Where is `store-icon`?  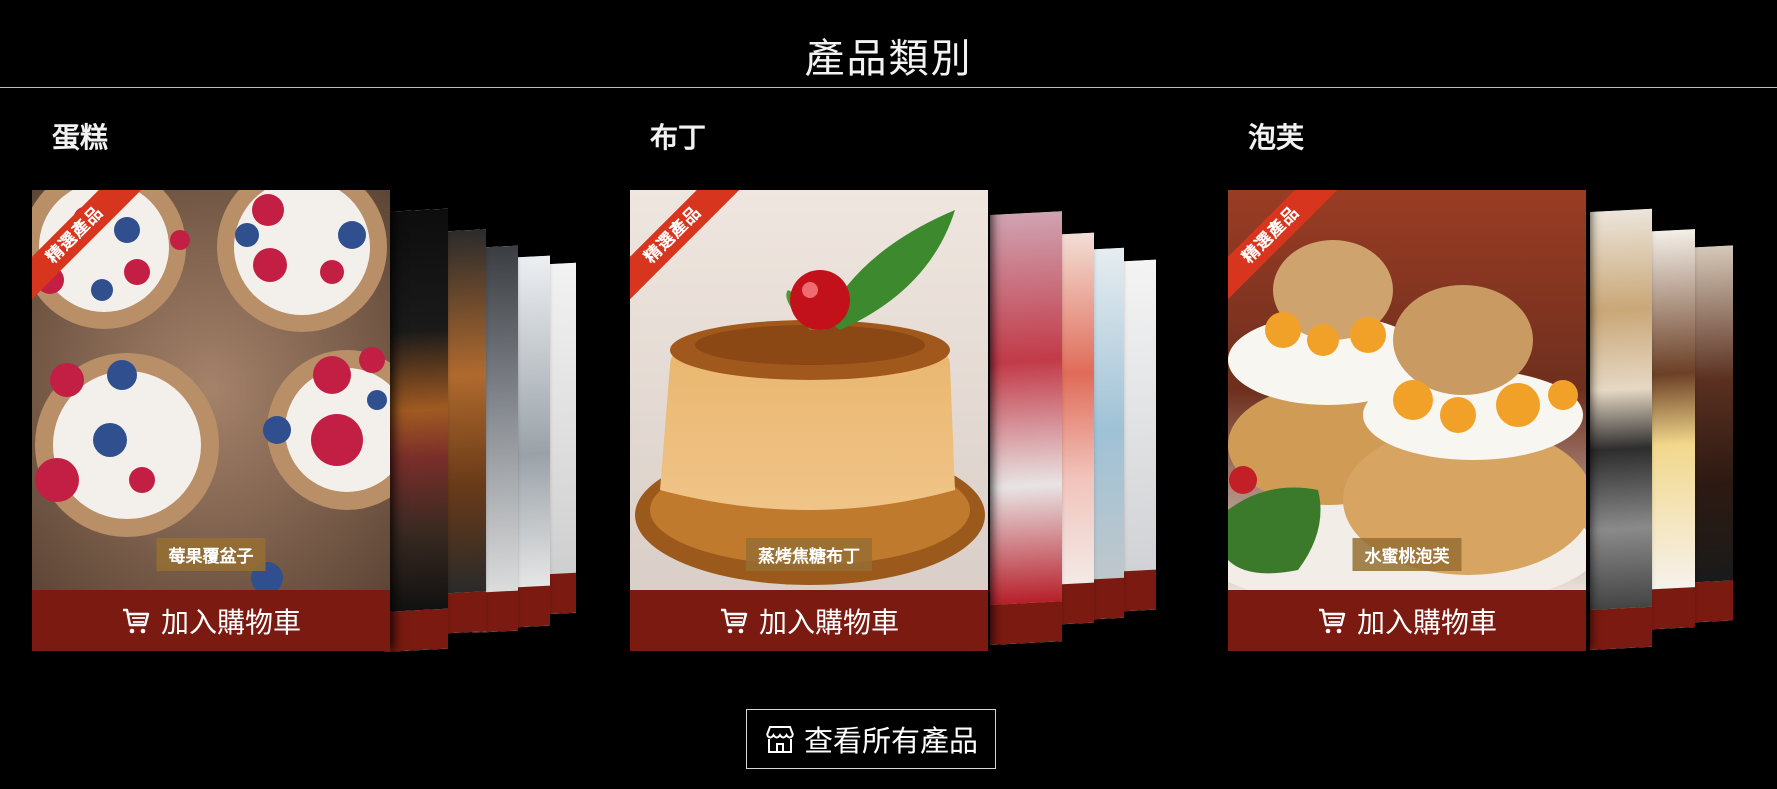 store-icon is located at coordinates (780, 739).